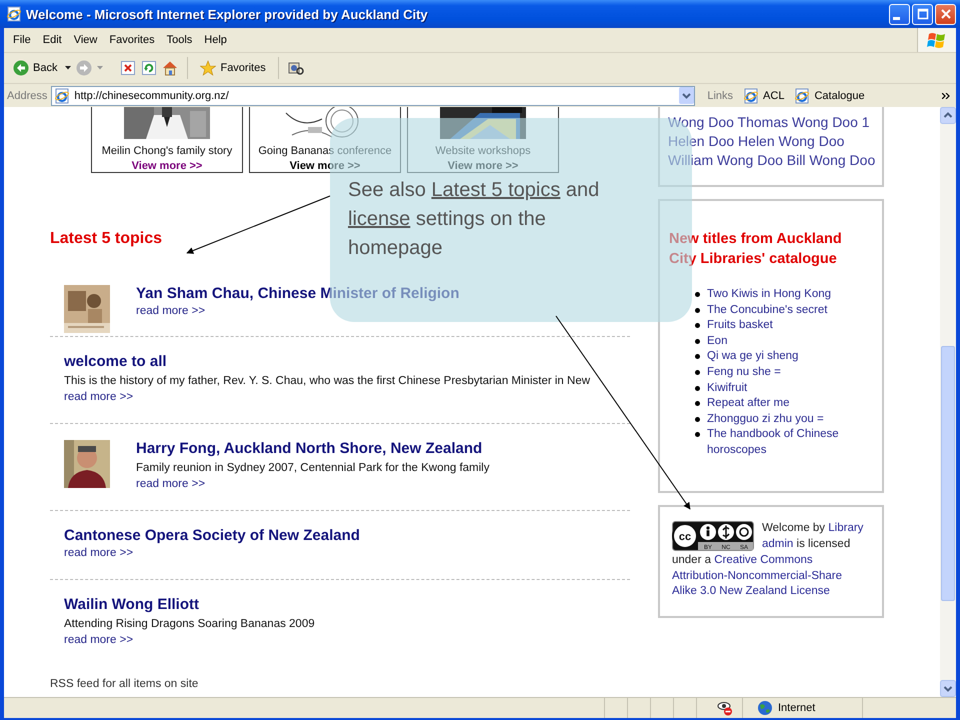 The width and height of the screenshot is (960, 720). Describe the element at coordinates (948, 473) in the screenshot. I see `scrollbar-thumb` at that location.